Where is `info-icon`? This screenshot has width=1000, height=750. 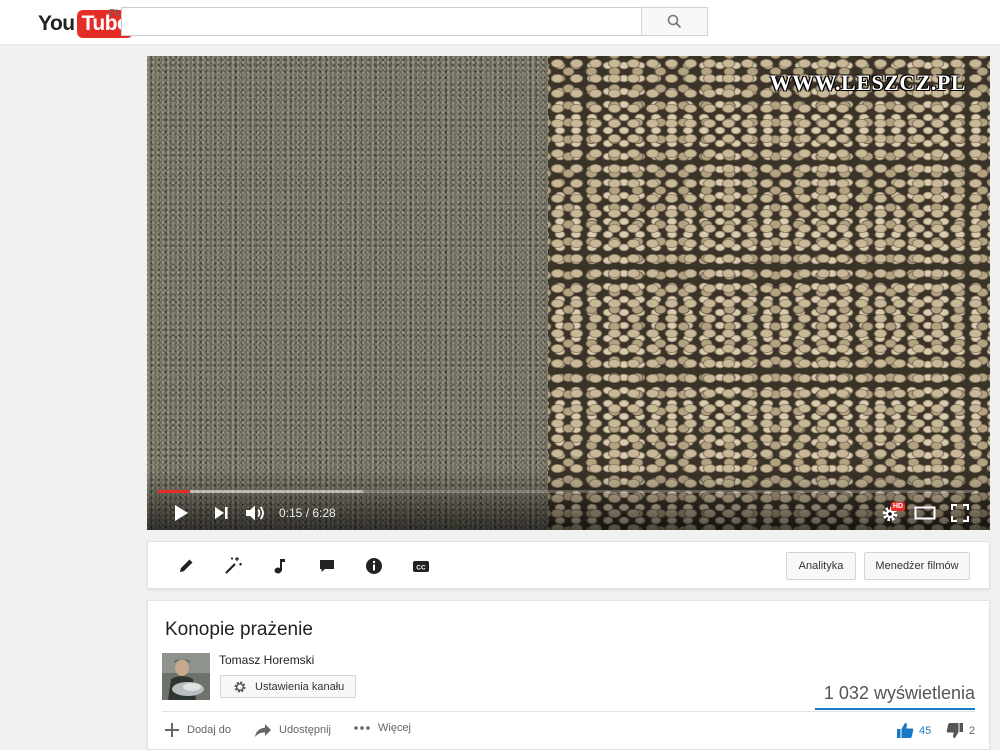 info-icon is located at coordinates (374, 566).